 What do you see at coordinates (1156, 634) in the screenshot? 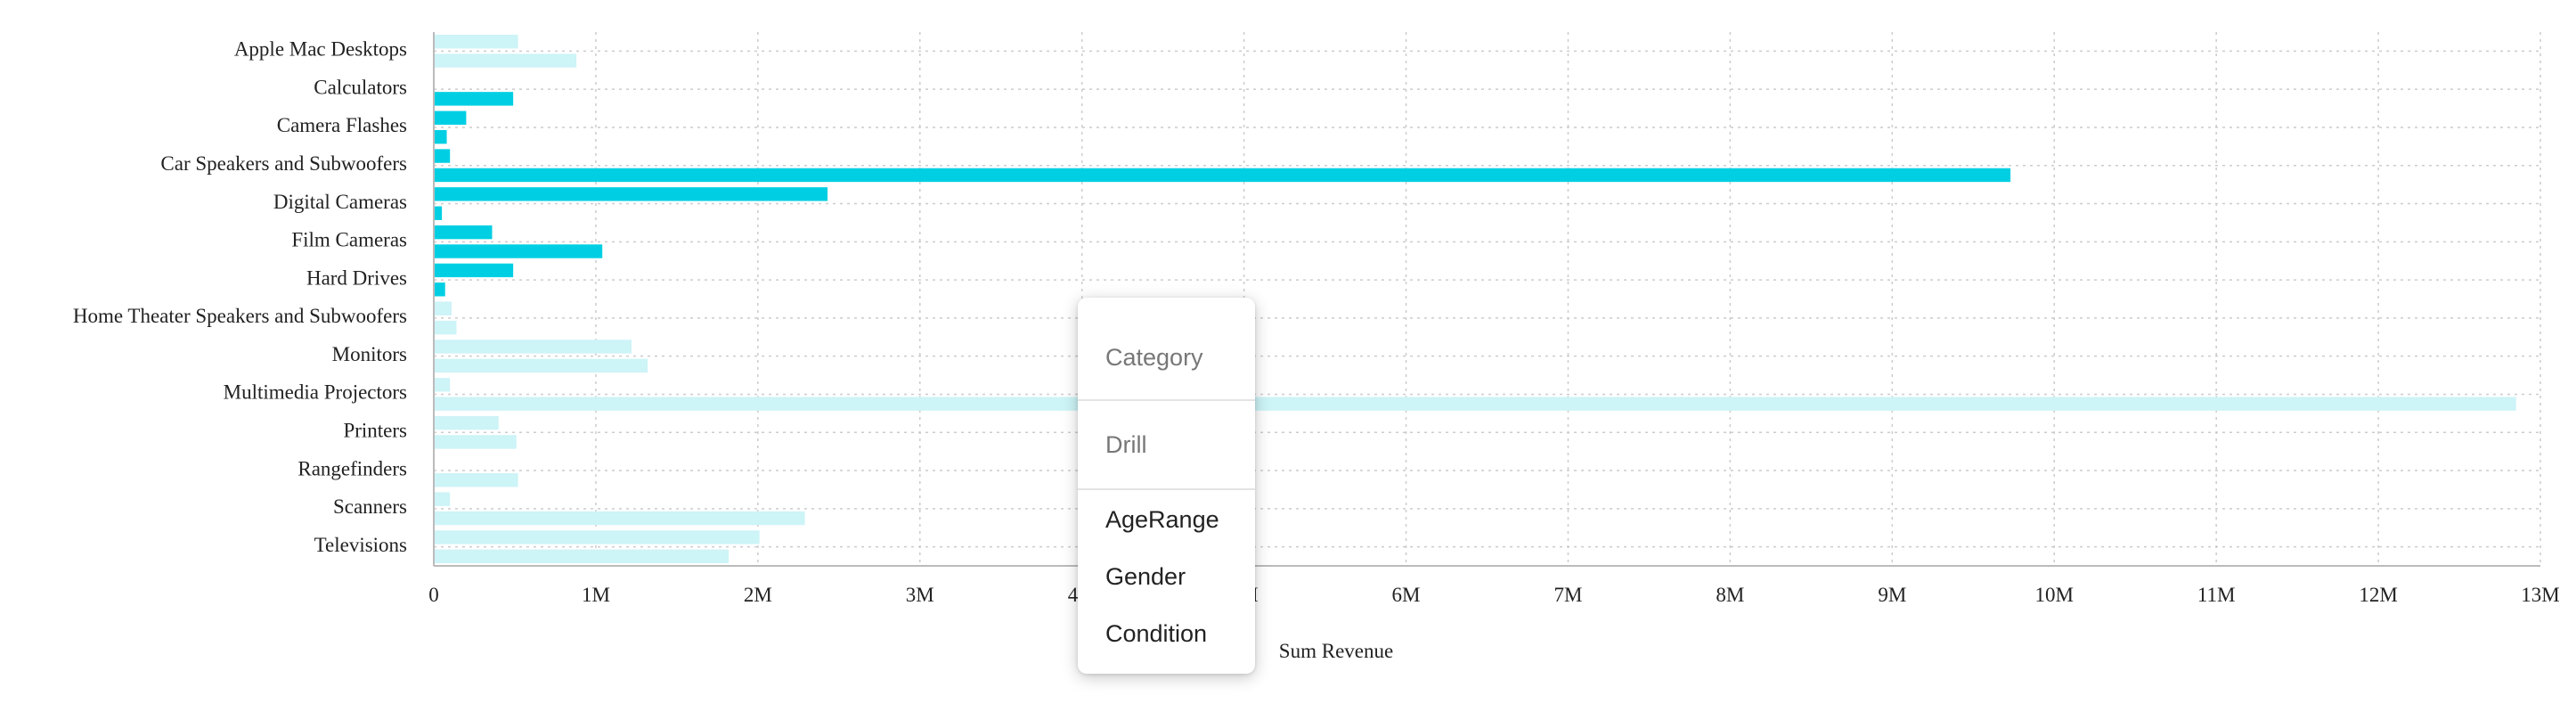
I see `menu-item-condition: Condition` at bounding box center [1156, 634].